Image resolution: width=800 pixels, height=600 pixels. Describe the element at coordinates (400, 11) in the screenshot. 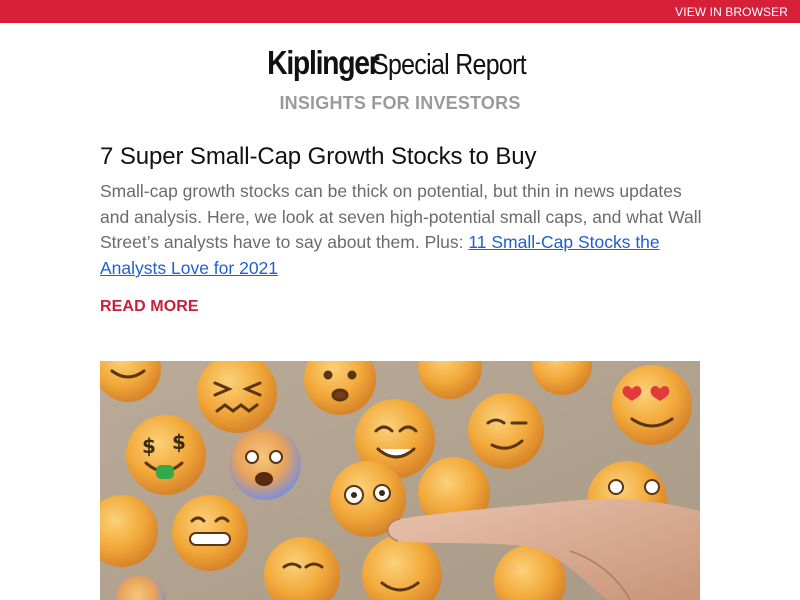

I see `top-bar: VIEW IN BROWSER` at that location.